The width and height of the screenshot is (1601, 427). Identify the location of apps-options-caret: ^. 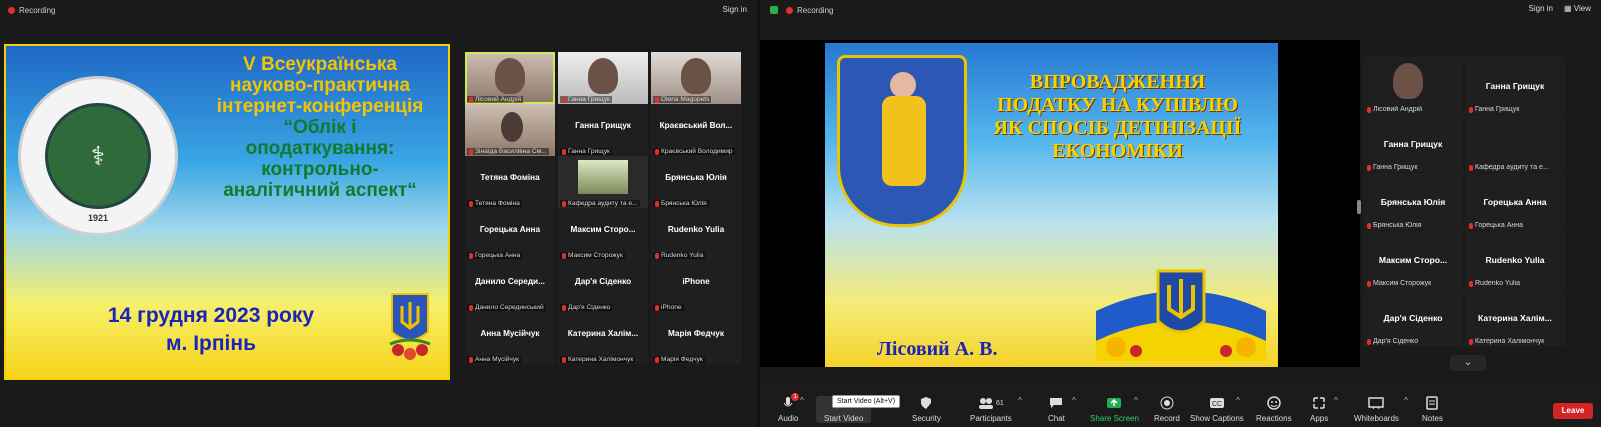
(1336, 400).